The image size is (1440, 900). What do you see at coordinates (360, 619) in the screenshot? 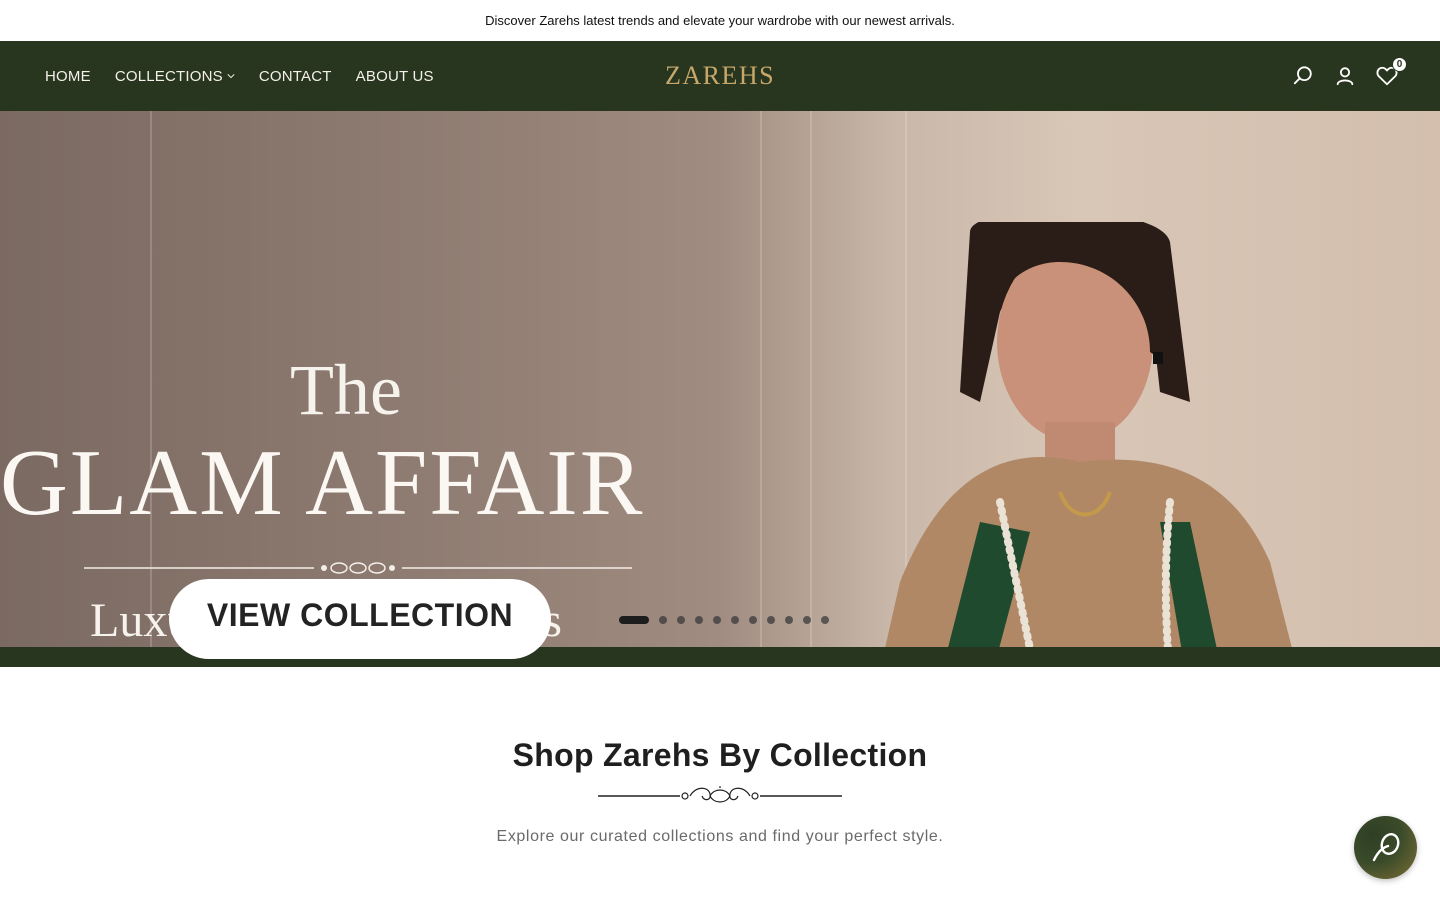
I see `view-collection-button: VIEW COLLECTION` at bounding box center [360, 619].